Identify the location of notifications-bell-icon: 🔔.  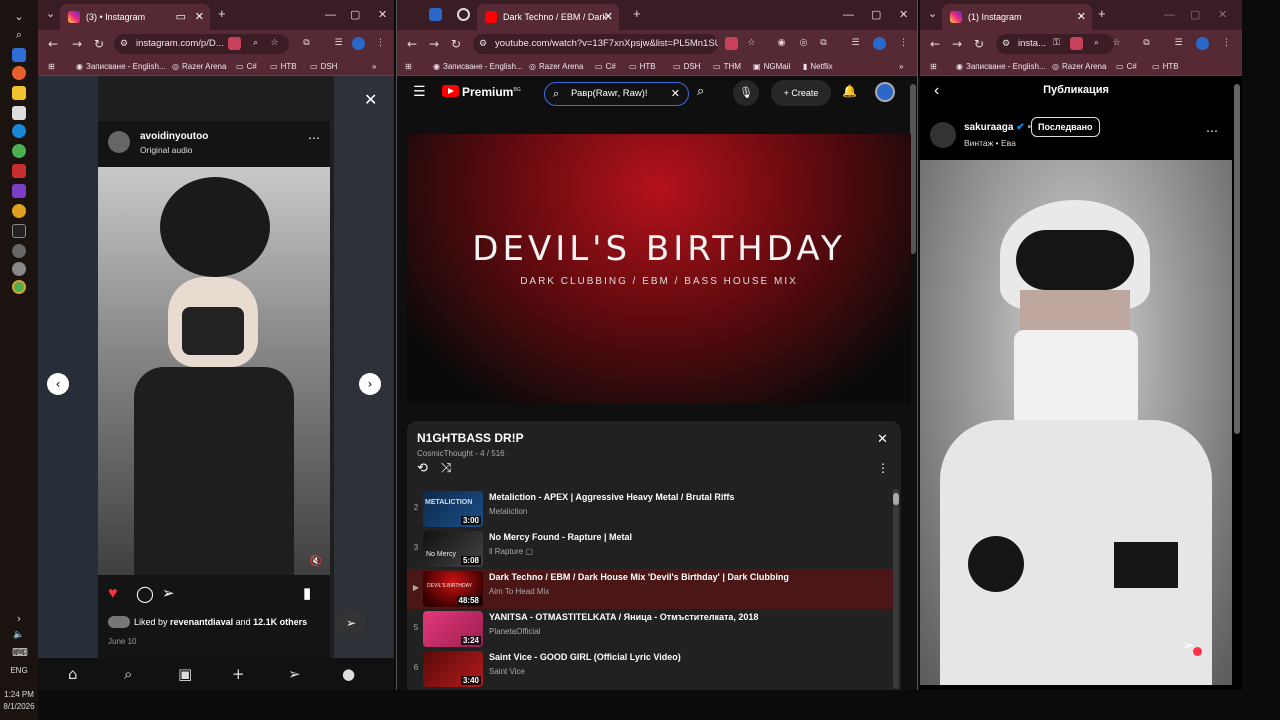
(849, 91).